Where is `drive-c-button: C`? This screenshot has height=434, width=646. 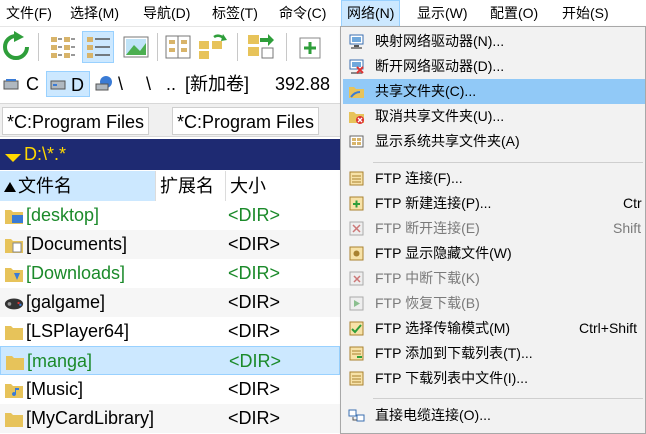
drive-c-button: C is located at coordinates (23, 84).